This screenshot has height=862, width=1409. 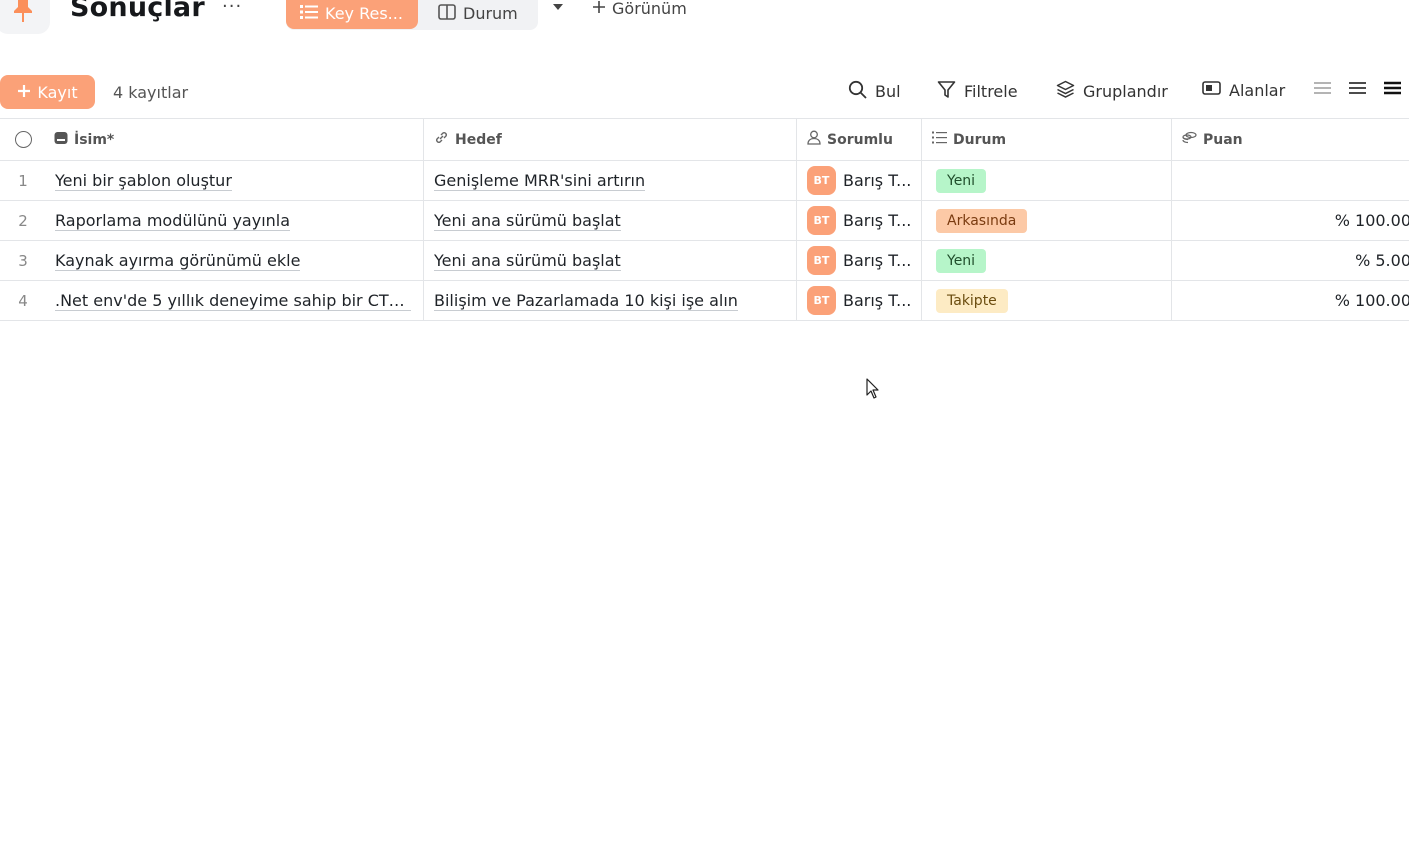 What do you see at coordinates (477, 14) in the screenshot?
I see `tab-durum: Durum` at bounding box center [477, 14].